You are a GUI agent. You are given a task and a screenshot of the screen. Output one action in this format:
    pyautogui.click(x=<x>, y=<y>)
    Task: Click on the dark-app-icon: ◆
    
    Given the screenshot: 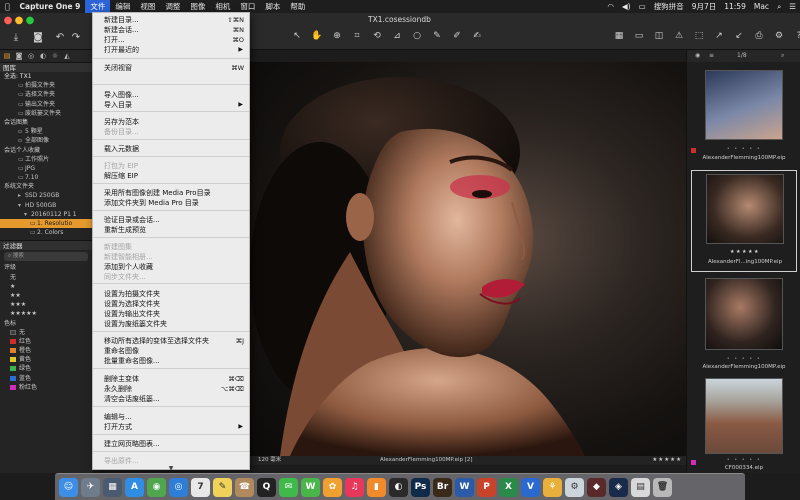 What is the action you would take?
    pyautogui.click(x=596, y=487)
    